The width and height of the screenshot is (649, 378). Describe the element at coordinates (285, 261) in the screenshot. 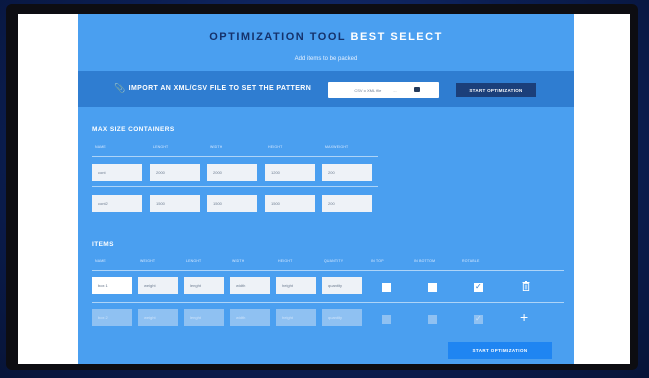

I see `items-col-height: HEIGHT` at that location.